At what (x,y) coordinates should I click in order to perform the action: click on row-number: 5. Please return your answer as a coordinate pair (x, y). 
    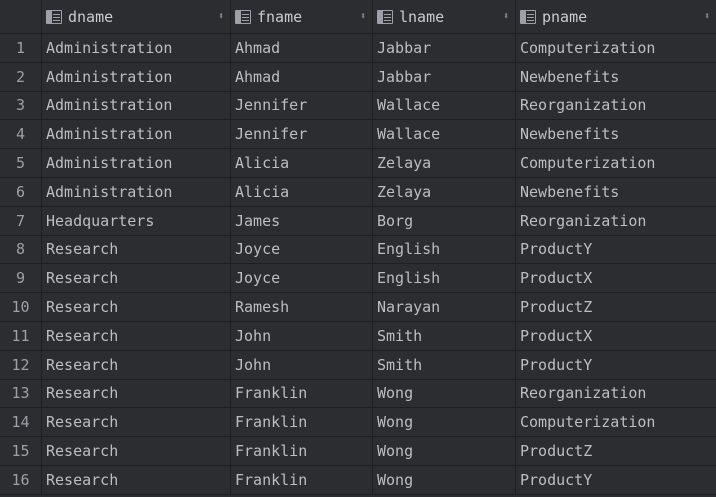
    Looking at the image, I should click on (21, 163).